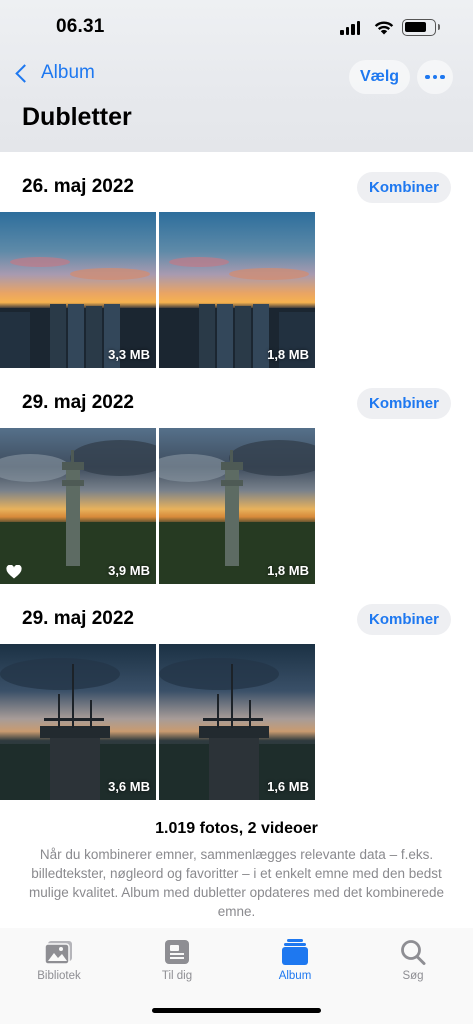 The width and height of the screenshot is (473, 1024). Describe the element at coordinates (236, 828) in the screenshot. I see `library-counts: 1.019 fotos, 2 videoer` at that location.